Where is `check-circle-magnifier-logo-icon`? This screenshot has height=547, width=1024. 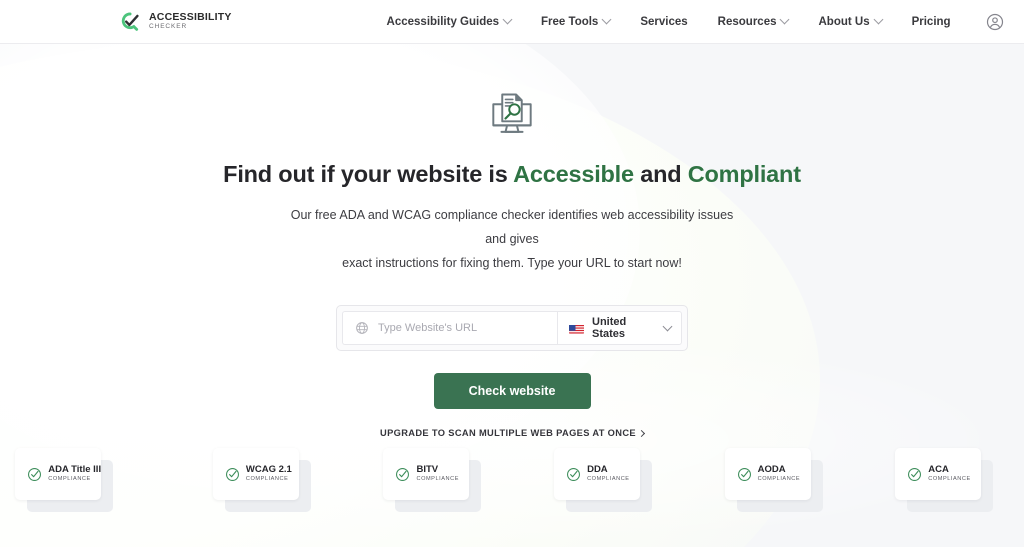 check-circle-magnifier-logo-icon is located at coordinates (131, 22).